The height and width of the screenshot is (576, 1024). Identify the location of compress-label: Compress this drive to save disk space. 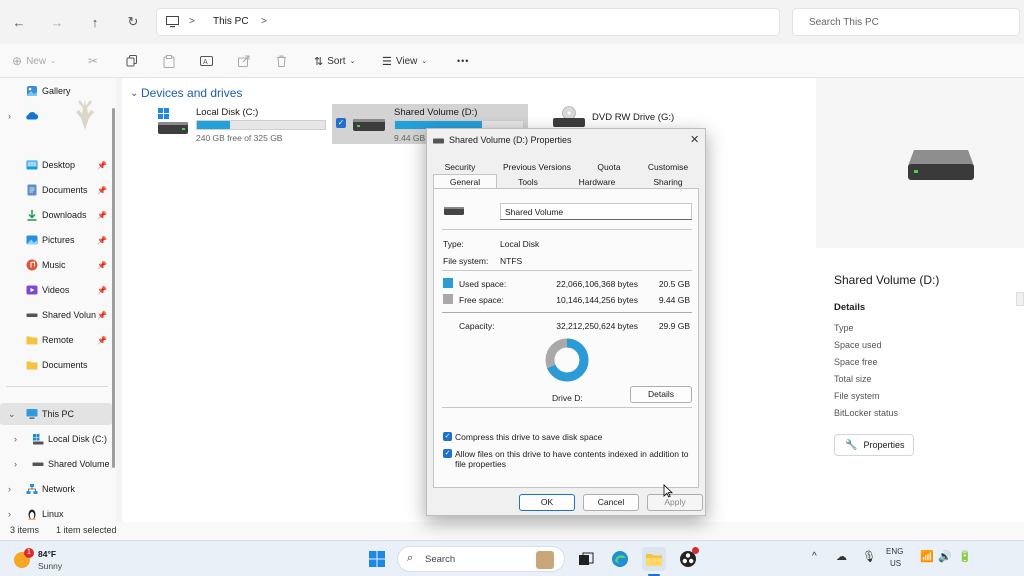
(528, 437).